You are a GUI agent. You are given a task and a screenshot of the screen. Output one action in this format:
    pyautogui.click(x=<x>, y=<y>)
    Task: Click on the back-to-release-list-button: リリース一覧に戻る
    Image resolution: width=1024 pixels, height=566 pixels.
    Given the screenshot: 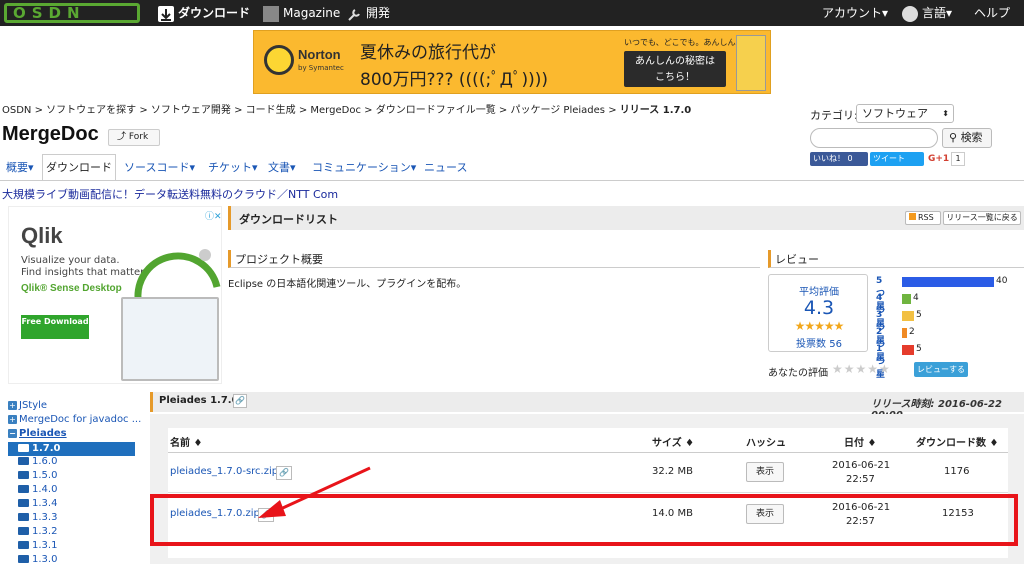 What is the action you would take?
    pyautogui.click(x=982, y=218)
    